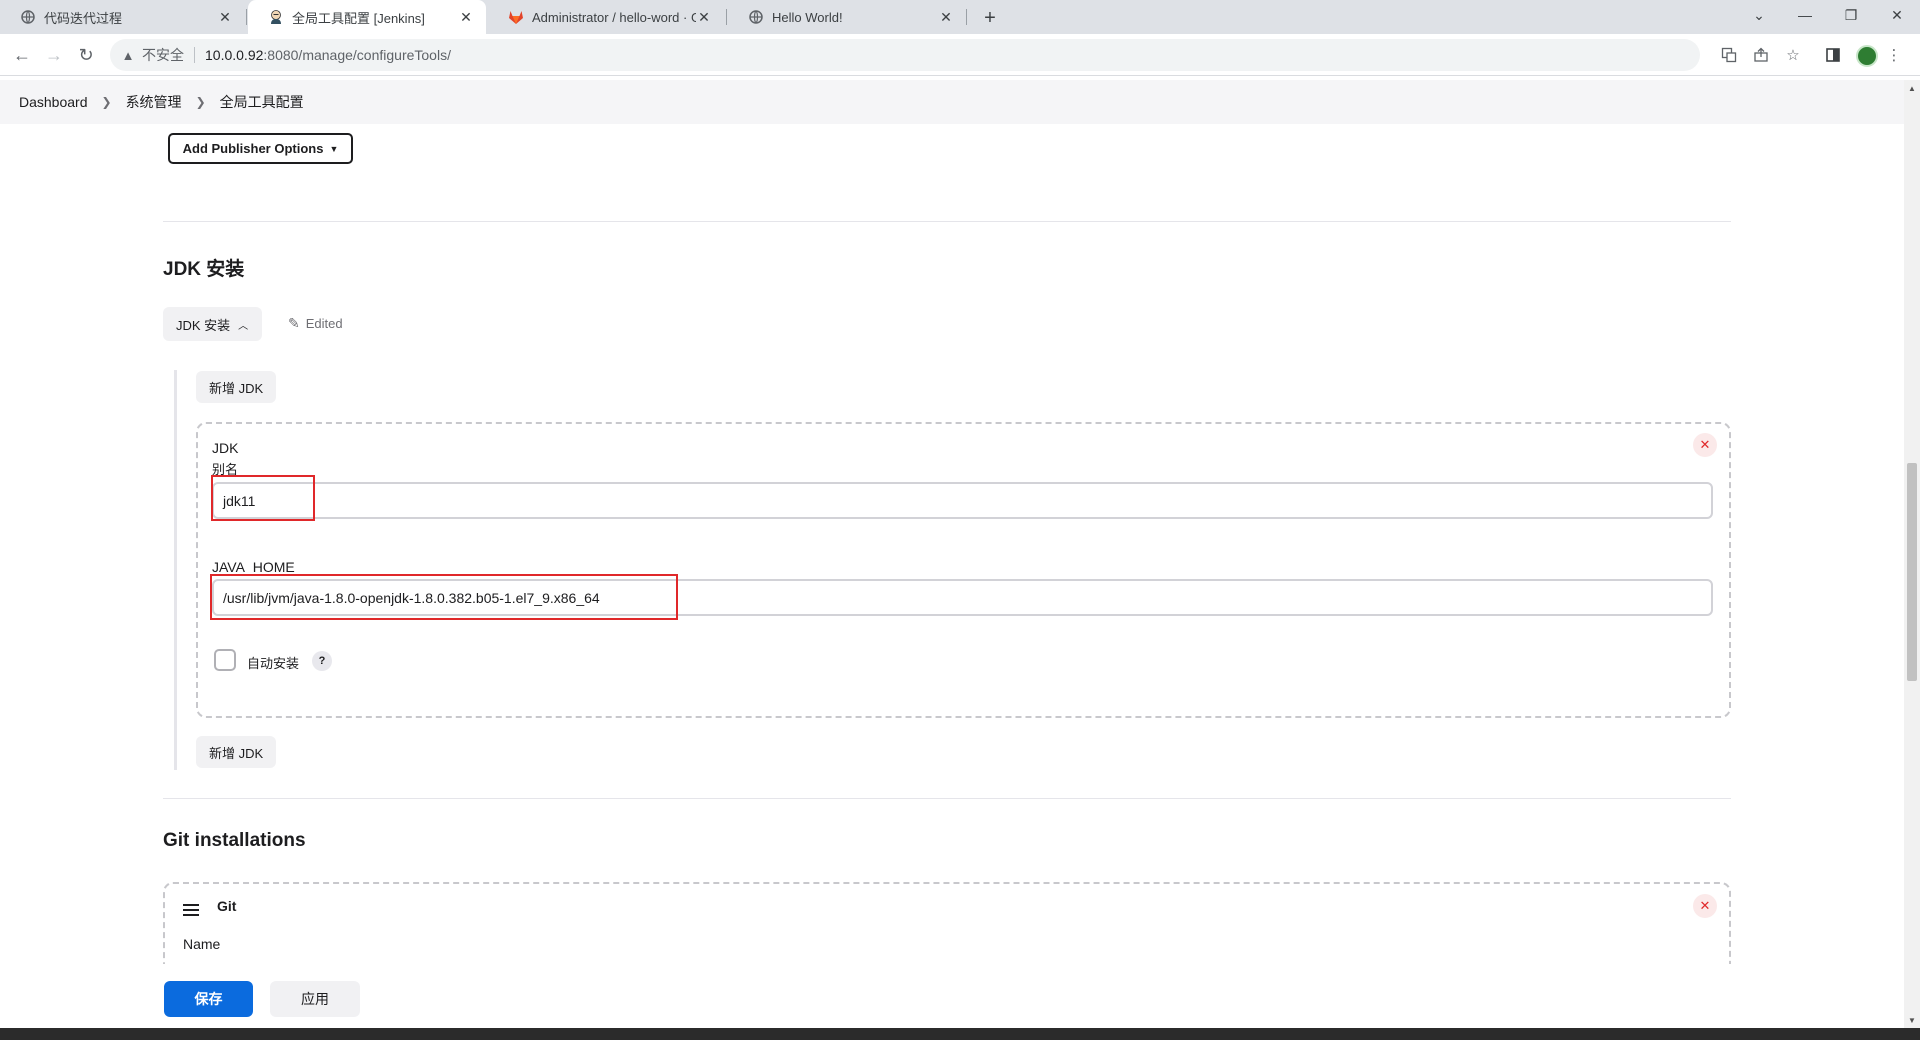 Image resolution: width=1920 pixels, height=1040 pixels. Describe the element at coordinates (203, 325) in the screenshot. I see `jdk-toggle-label: JDK 安装` at that location.